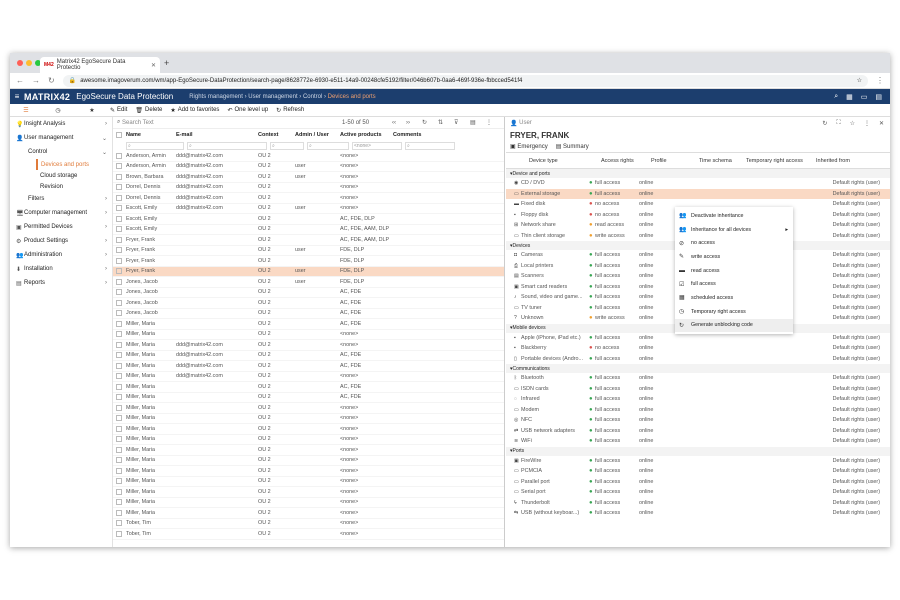 The image size is (900, 600). I want to click on table-row: Fryer, Frank OU 2 user FDE, DLP, so click(308, 271).